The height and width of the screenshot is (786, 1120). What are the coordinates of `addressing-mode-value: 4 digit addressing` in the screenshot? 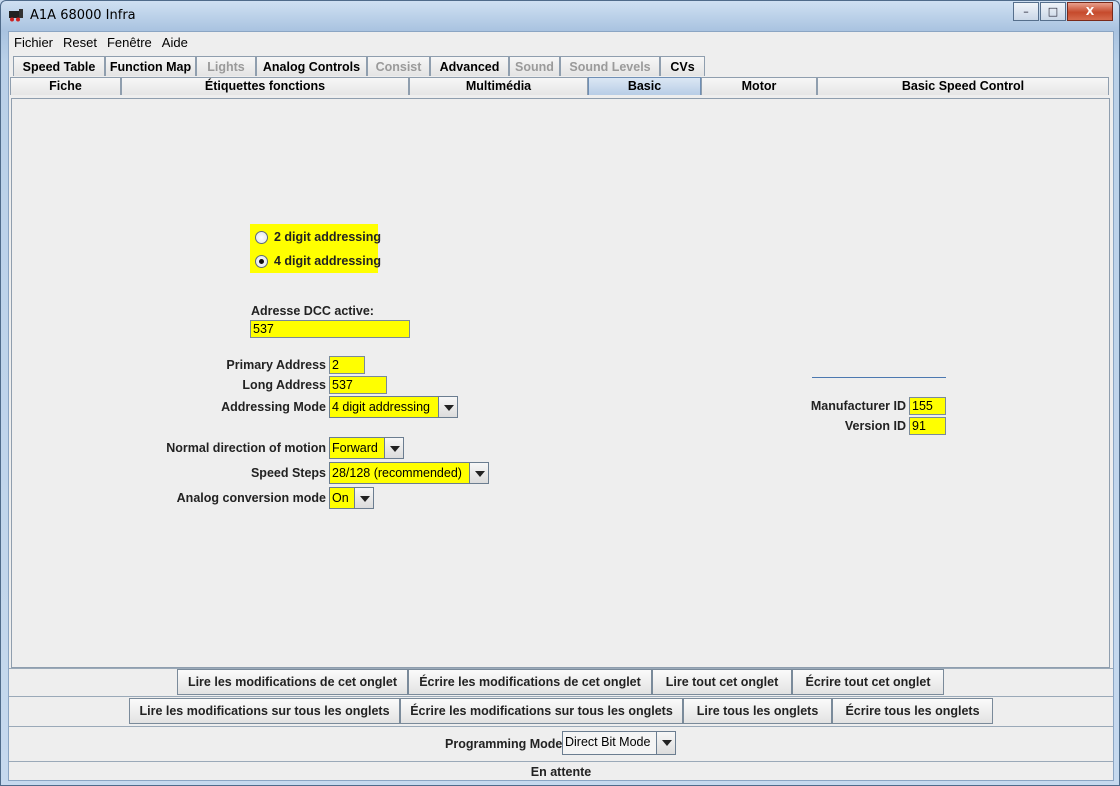 It's located at (381, 407).